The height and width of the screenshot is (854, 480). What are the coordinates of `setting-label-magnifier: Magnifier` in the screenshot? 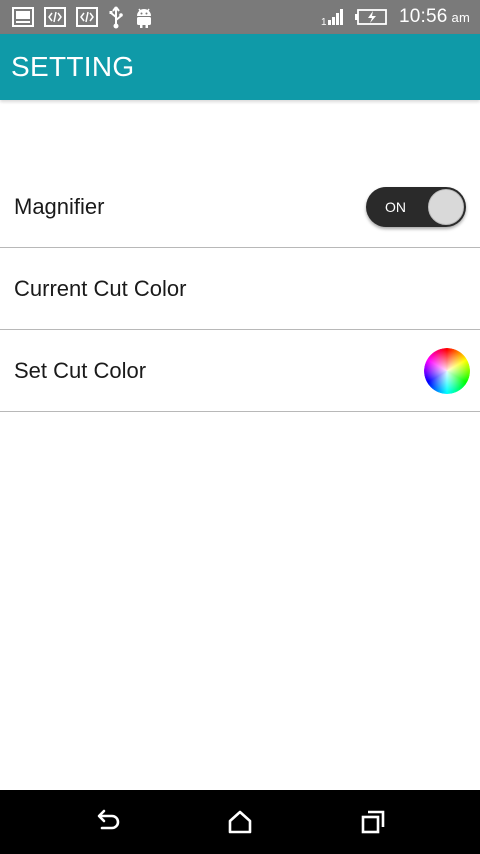 It's located at (59, 206).